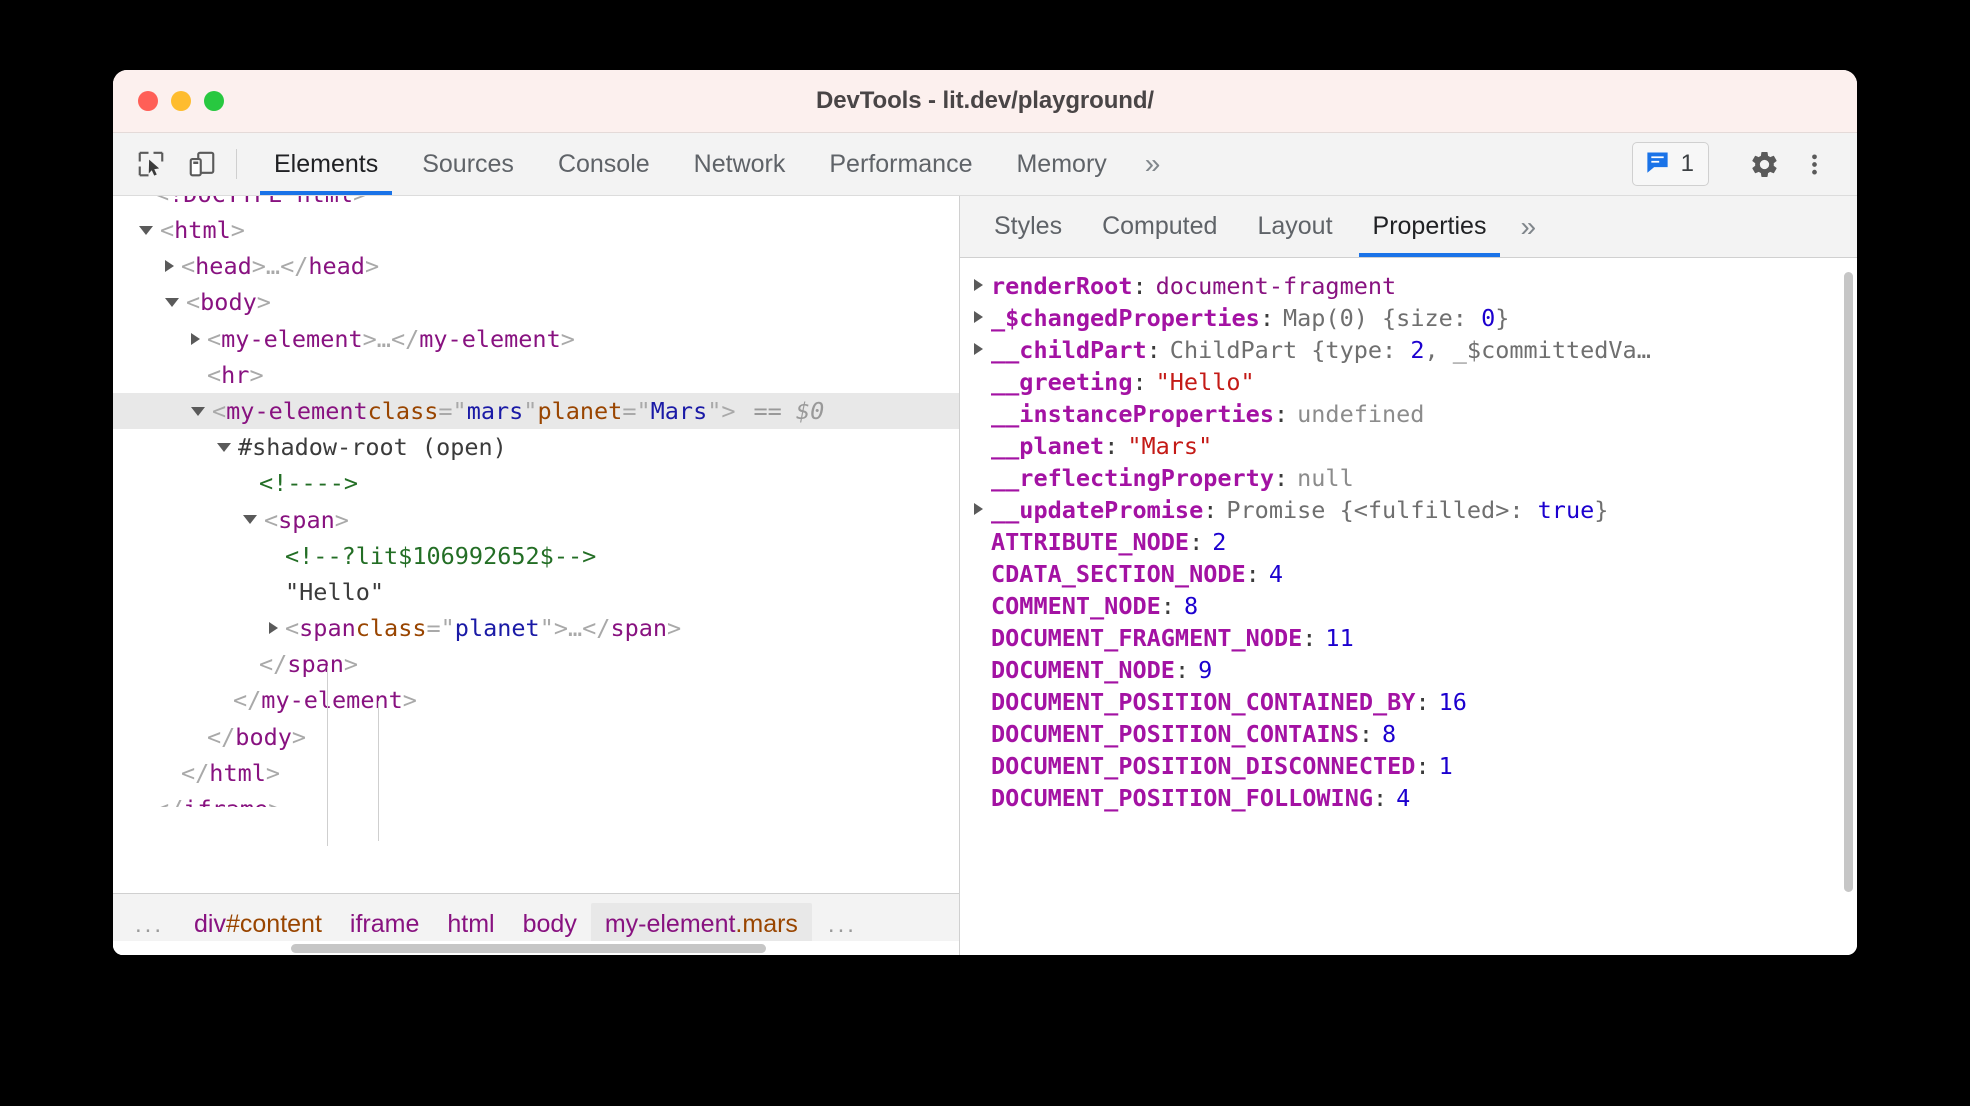 The height and width of the screenshot is (1106, 1970). I want to click on property-name: COMMENT_NODE, so click(1076, 606).